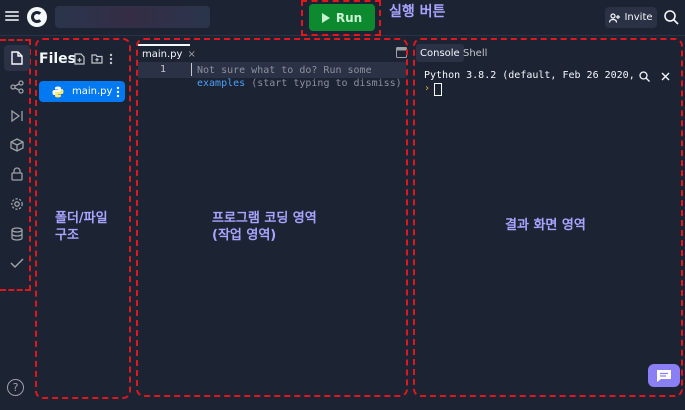 Image resolution: width=685 pixels, height=410 pixels. I want to click on menu-icon, so click(12, 16).